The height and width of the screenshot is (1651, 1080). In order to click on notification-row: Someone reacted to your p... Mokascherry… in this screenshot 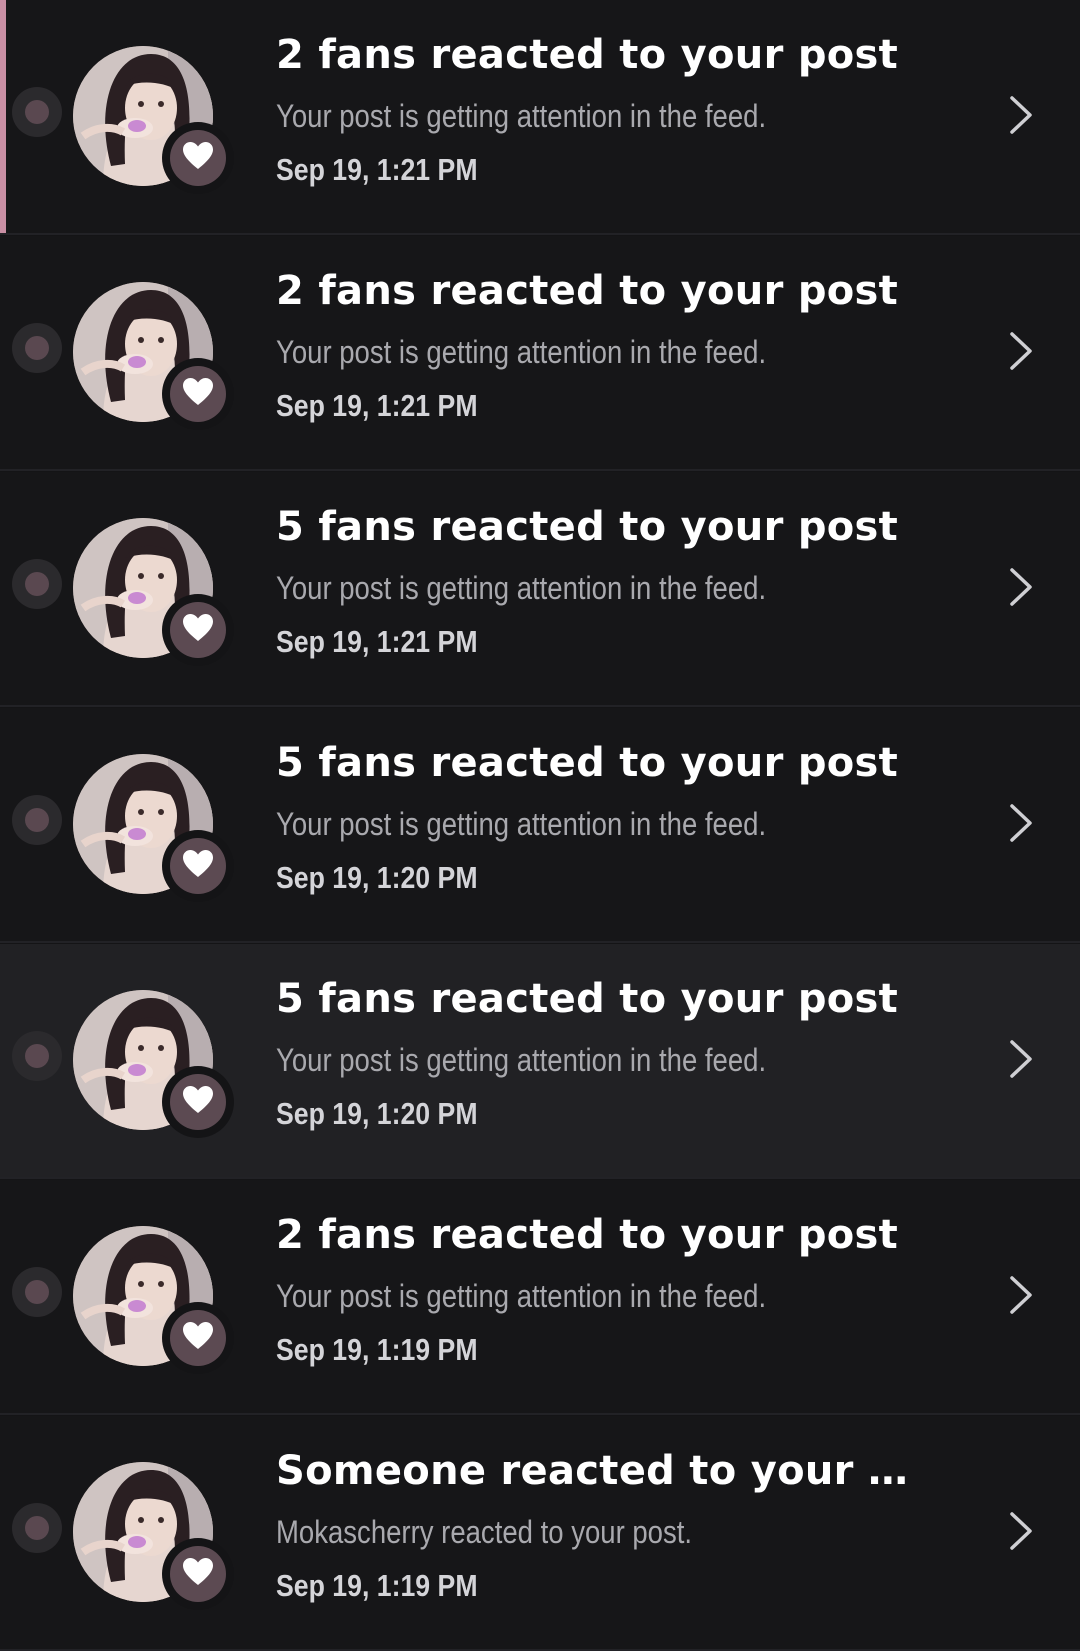, I will do `click(540, 1533)`.